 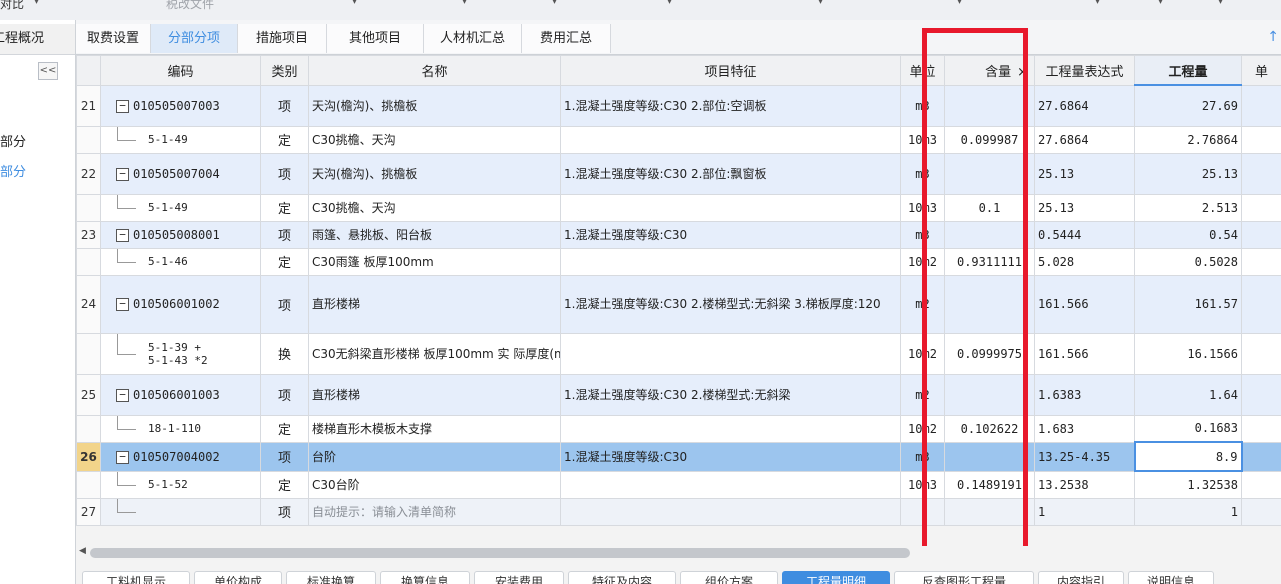 I want to click on name-cell: 自动提示：请输入清单简称, so click(x=434, y=511).